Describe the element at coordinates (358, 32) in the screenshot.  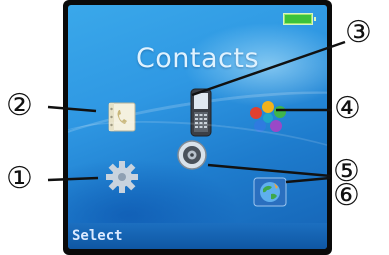
I see `callout-3: ③` at that location.